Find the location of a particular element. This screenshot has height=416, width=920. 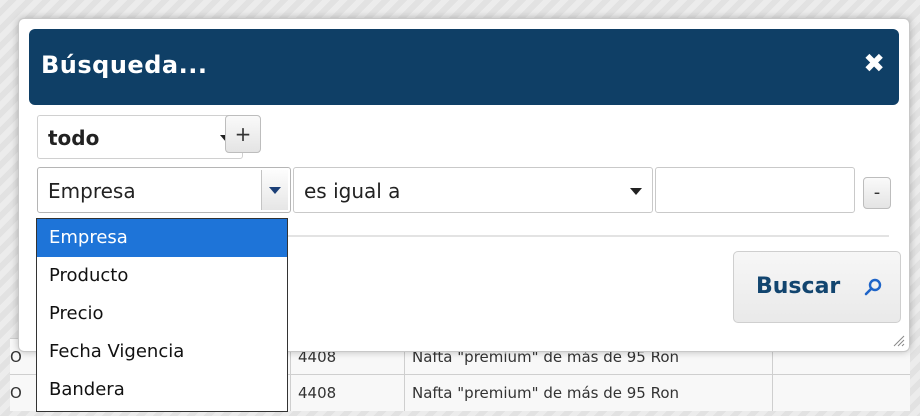

dropdown-option: Precio is located at coordinates (162, 314).